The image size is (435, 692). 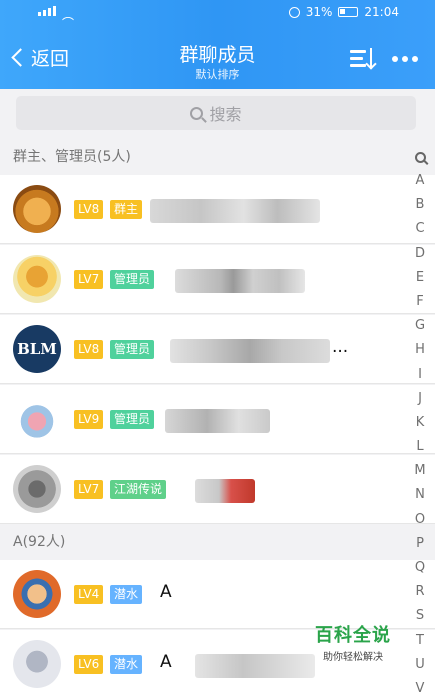 I want to click on wifi-icon: ︵, so click(x=68, y=15).